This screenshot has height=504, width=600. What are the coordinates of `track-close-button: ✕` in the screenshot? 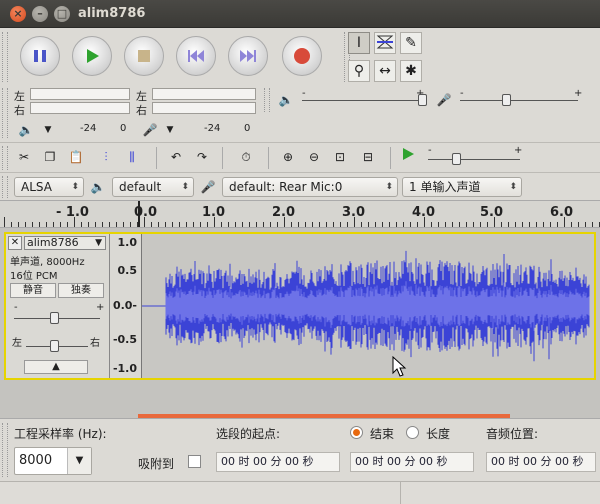 It's located at (15, 243).